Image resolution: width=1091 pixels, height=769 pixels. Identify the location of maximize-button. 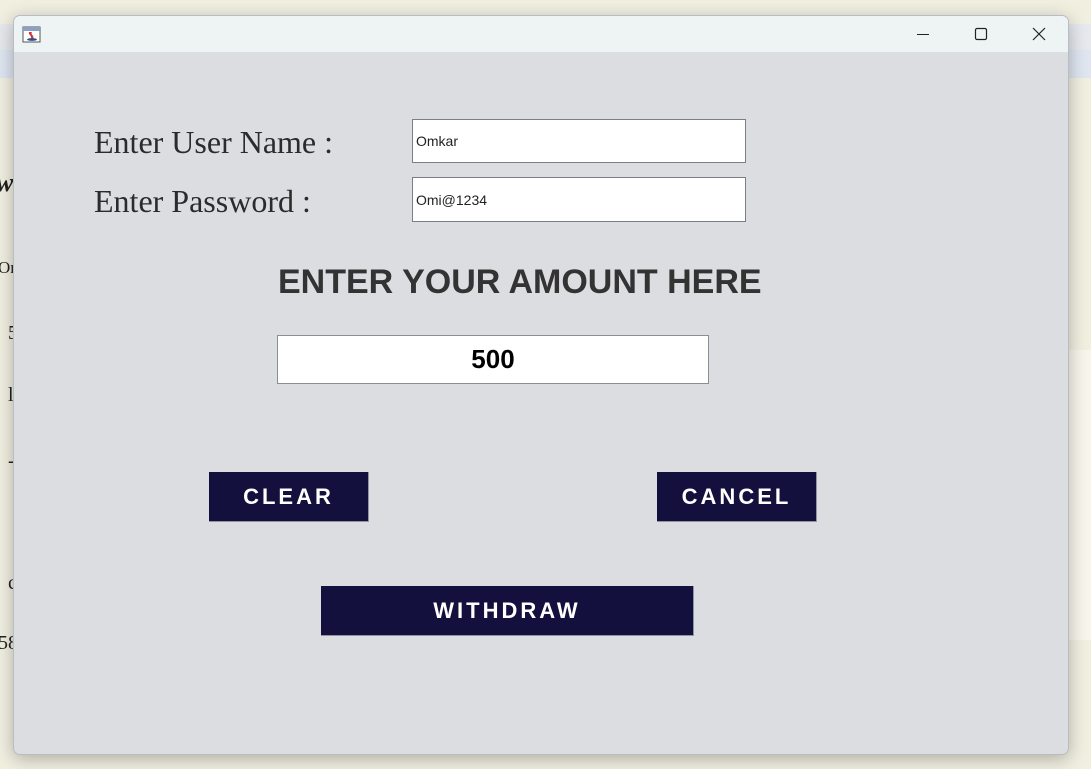
(981, 34).